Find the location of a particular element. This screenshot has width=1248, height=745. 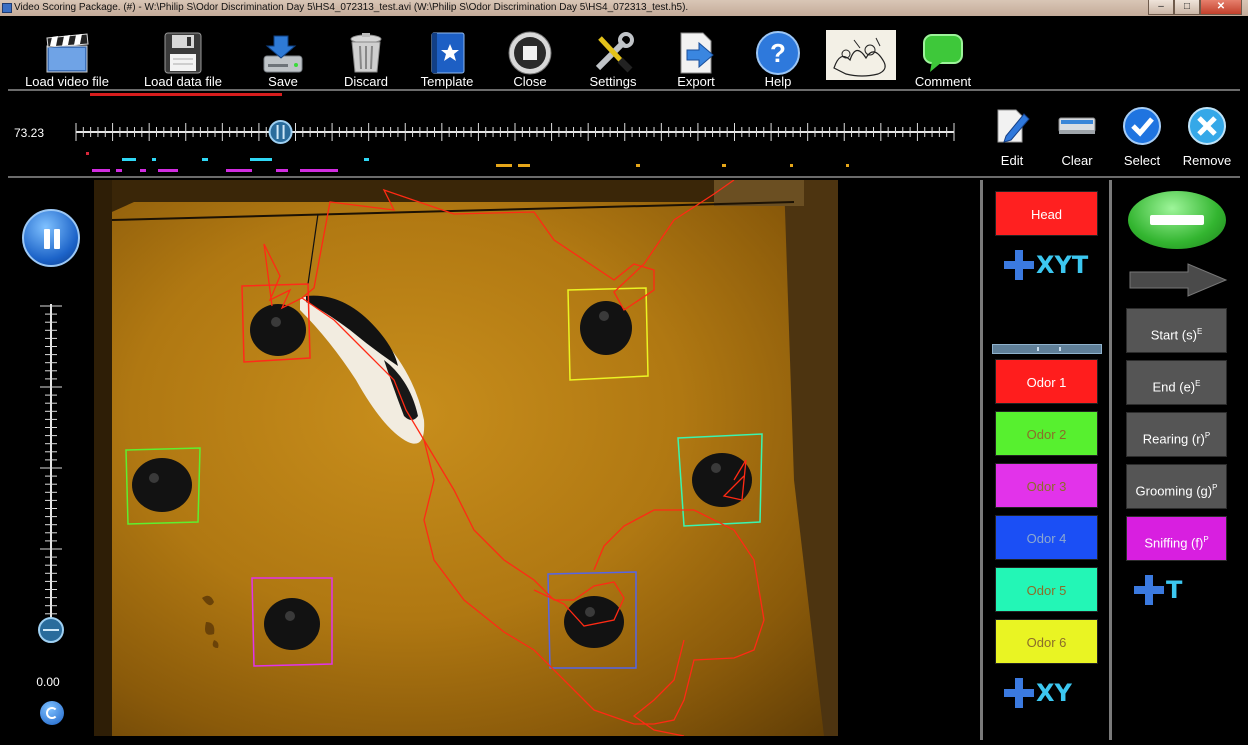

export-document-icon is located at coordinates (697, 53).